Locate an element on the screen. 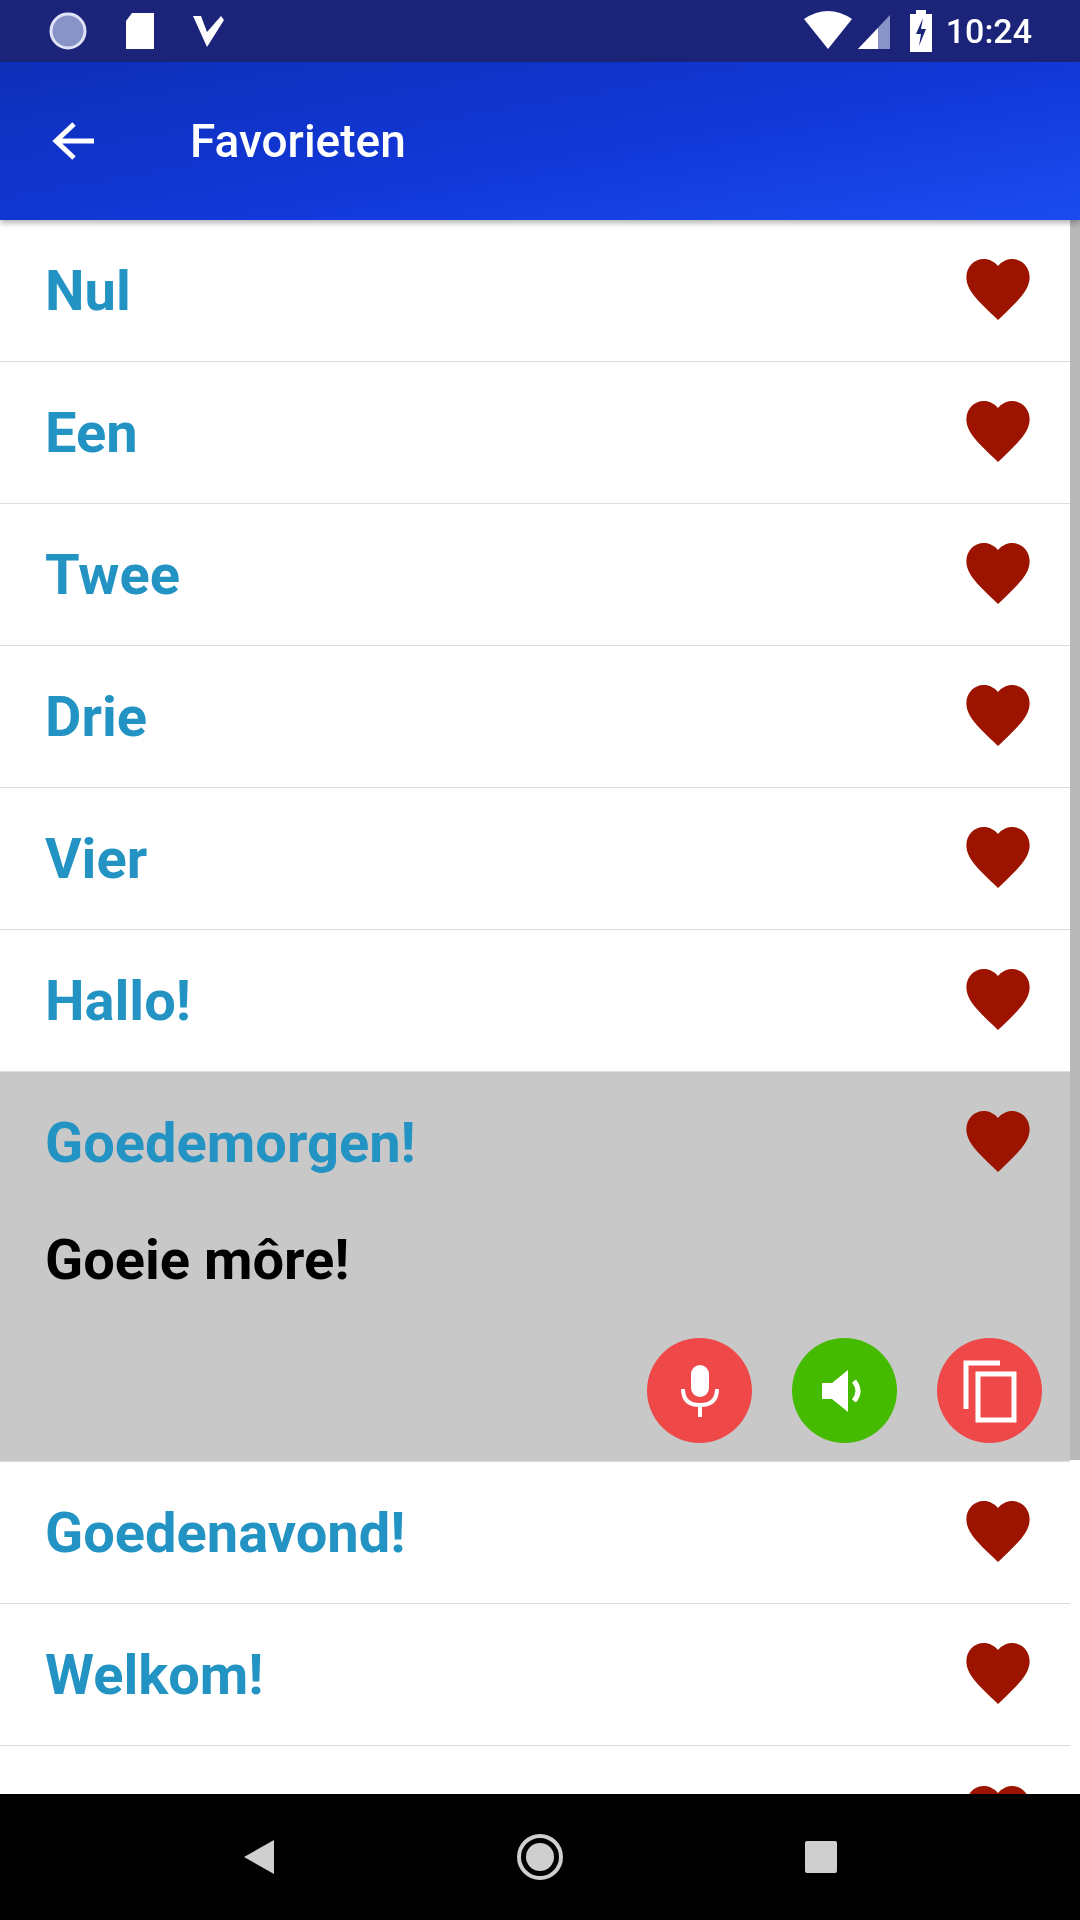  phrase-text: Nul is located at coordinates (88, 291).